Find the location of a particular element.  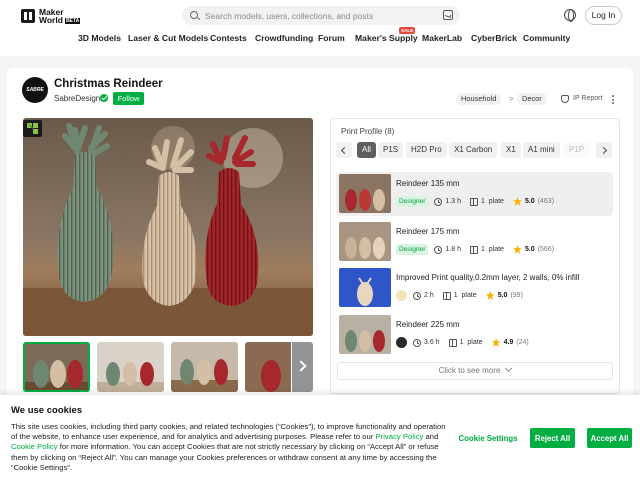

cookie-title: We use cookies is located at coordinates (47, 410).